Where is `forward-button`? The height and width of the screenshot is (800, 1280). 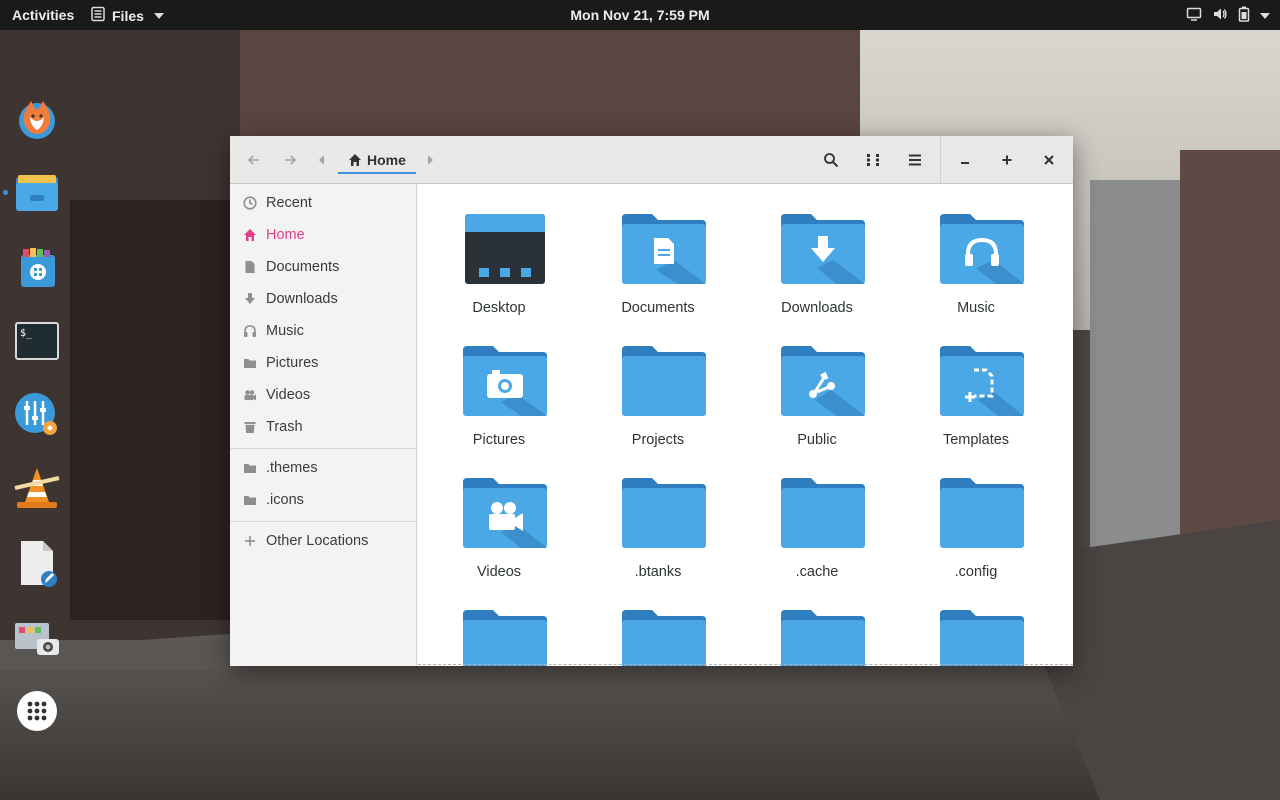 forward-button is located at coordinates (290, 160).